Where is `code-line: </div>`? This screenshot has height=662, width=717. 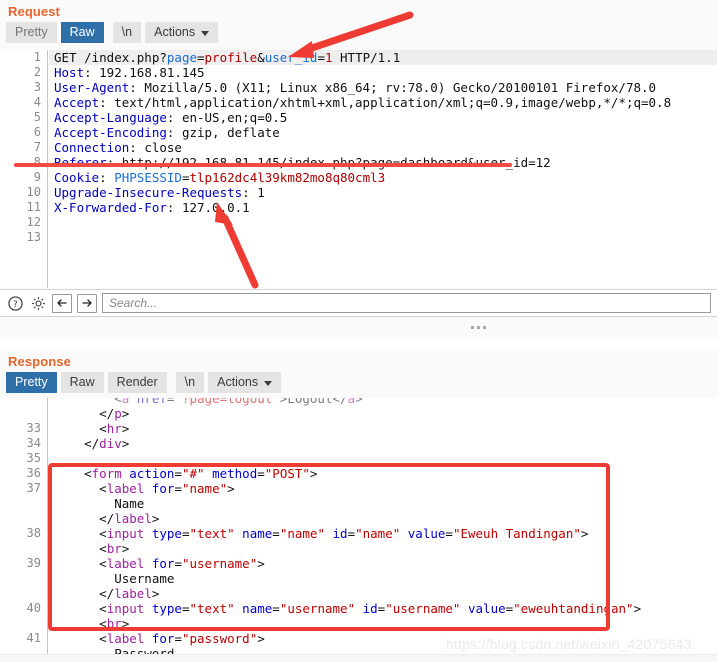 code-line: </div> is located at coordinates (383, 443).